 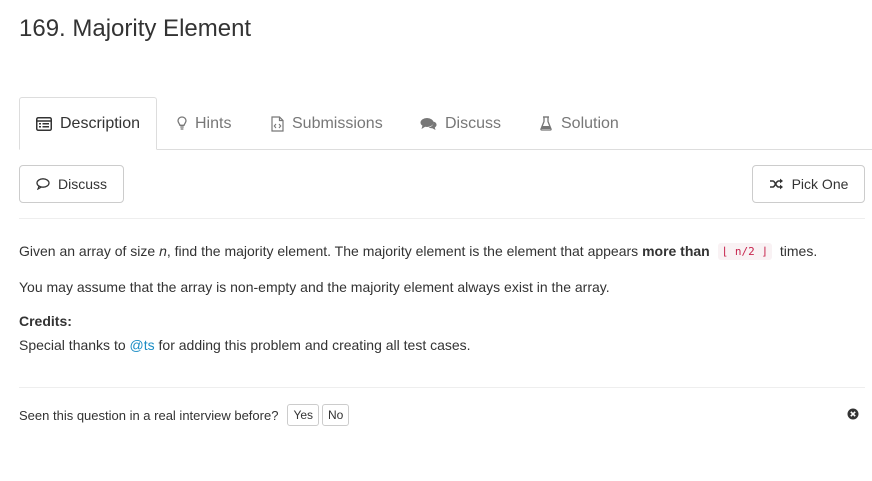 I want to click on text-fragment: Given an array of size, so click(x=89, y=251).